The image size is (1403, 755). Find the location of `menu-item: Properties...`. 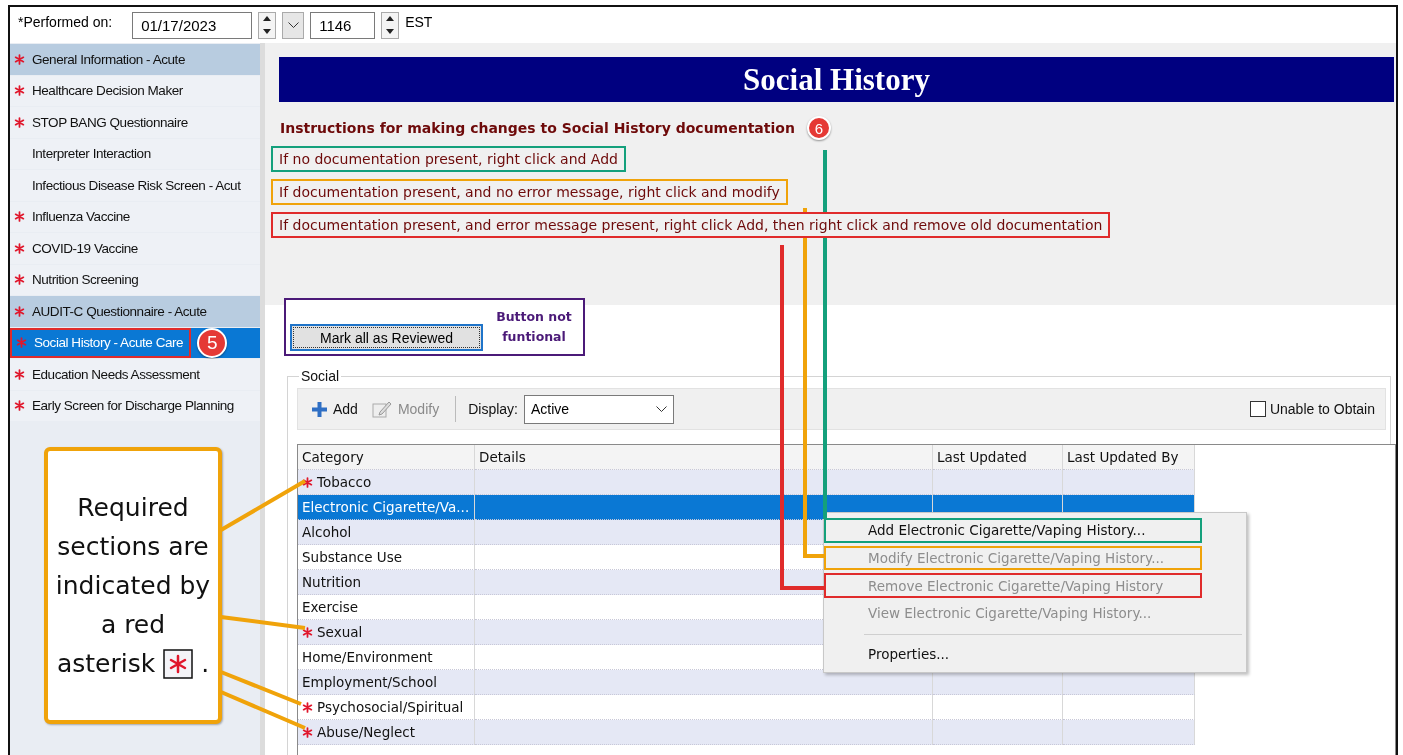

menu-item: Properties... is located at coordinates (1013, 653).